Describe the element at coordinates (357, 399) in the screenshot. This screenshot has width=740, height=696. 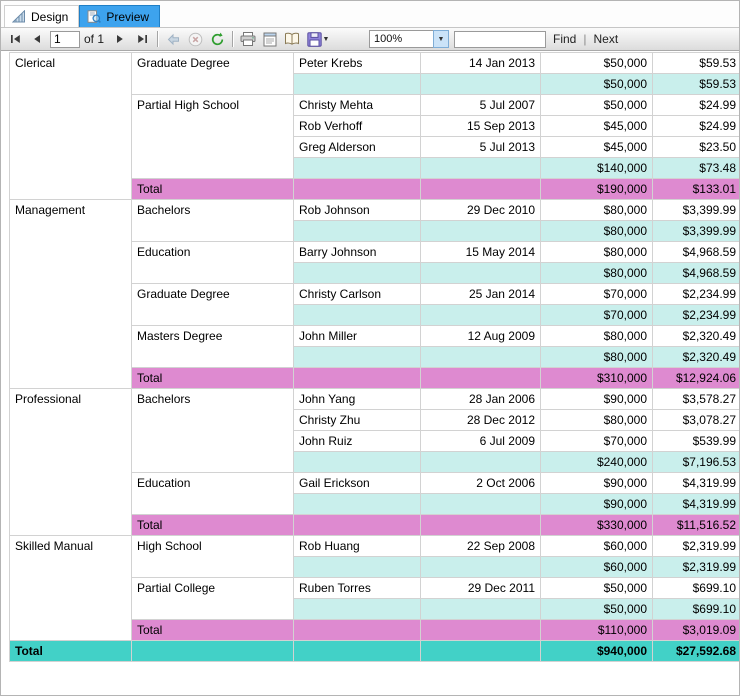
I see `table-cell: John Yang` at that location.